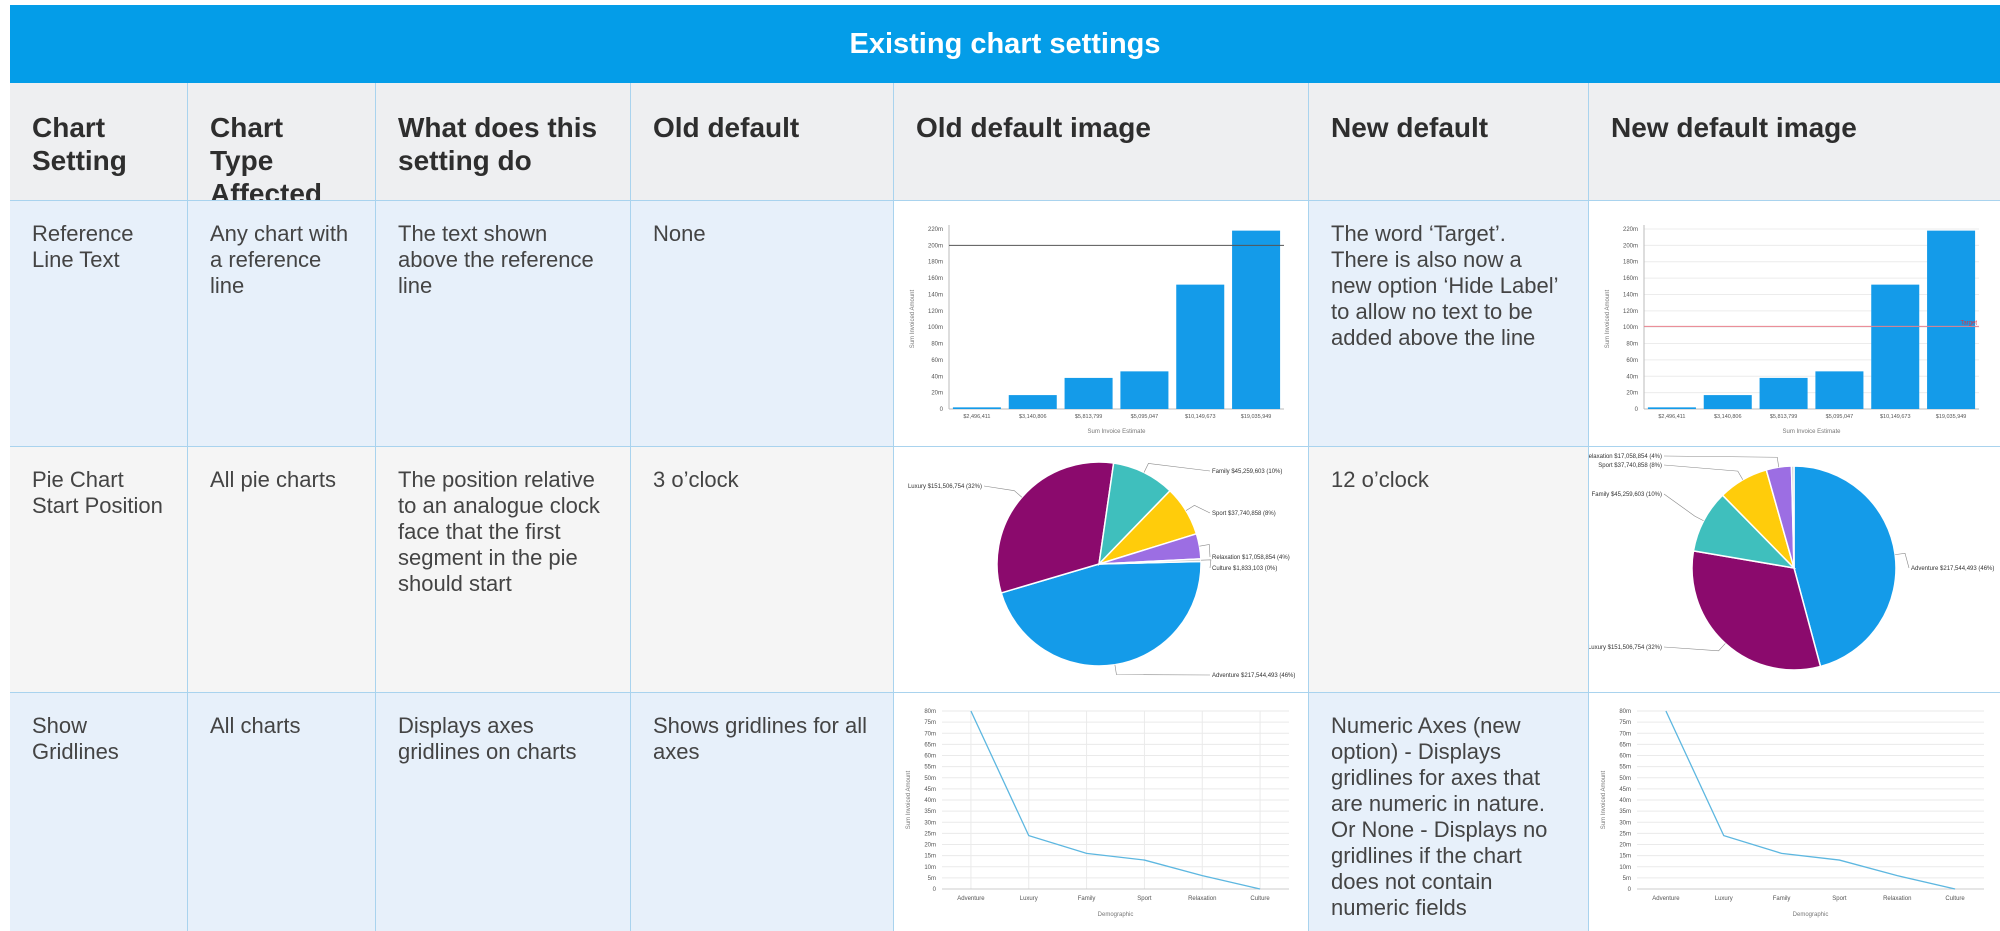 Image resolution: width=2000 pixels, height=931 pixels. I want to click on y-tick-label: 15m, so click(930, 857).